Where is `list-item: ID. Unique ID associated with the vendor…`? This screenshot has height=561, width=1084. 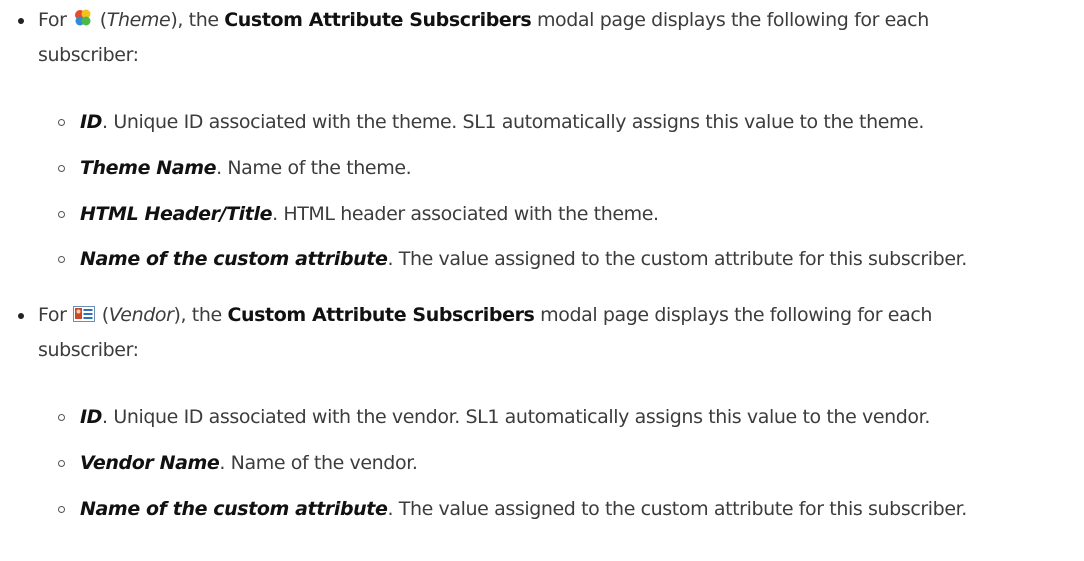
list-item: ID. Unique ID associated with the vendor… is located at coordinates (568, 417).